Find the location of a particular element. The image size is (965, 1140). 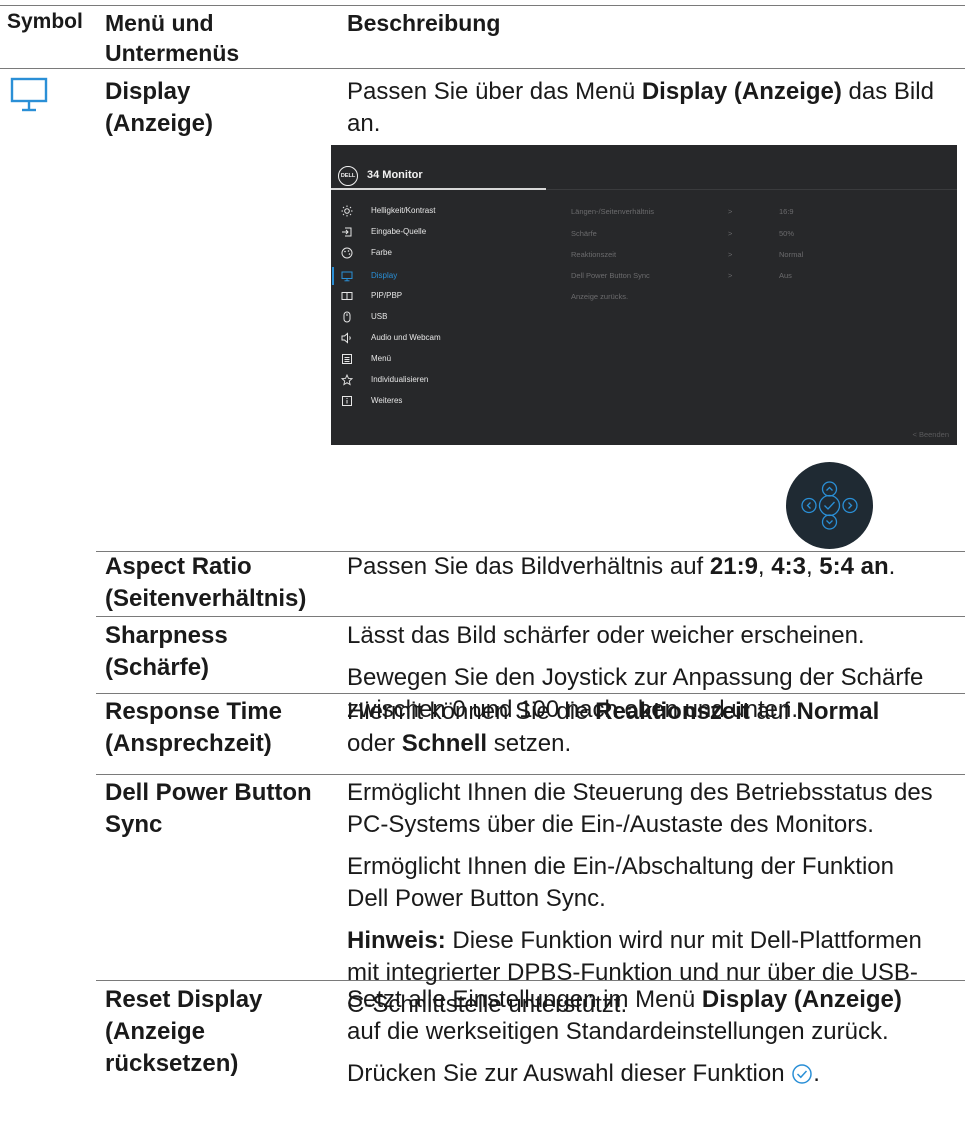

osd-exit-button: < Beenden is located at coordinates (931, 434).